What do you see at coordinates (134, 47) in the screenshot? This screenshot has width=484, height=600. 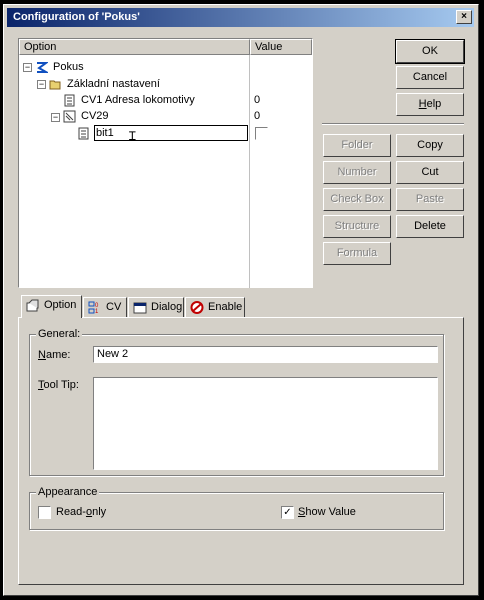 I see `column-header-option: Option` at bounding box center [134, 47].